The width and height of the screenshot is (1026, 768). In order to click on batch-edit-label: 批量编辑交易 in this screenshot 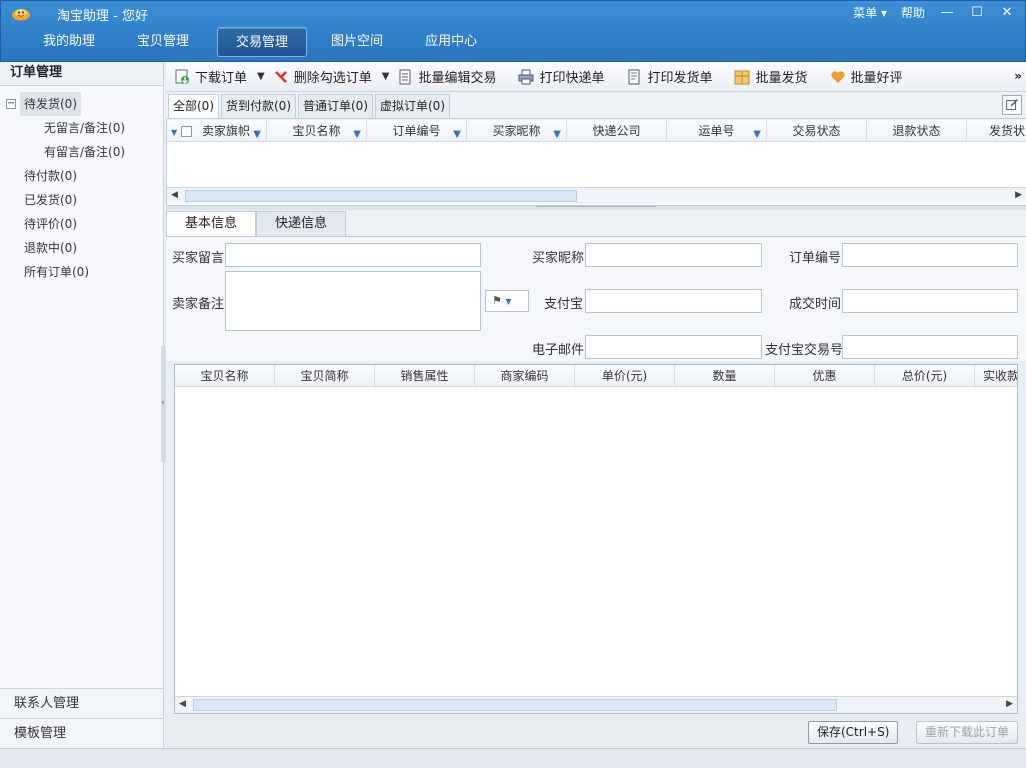, I will do `click(457, 78)`.